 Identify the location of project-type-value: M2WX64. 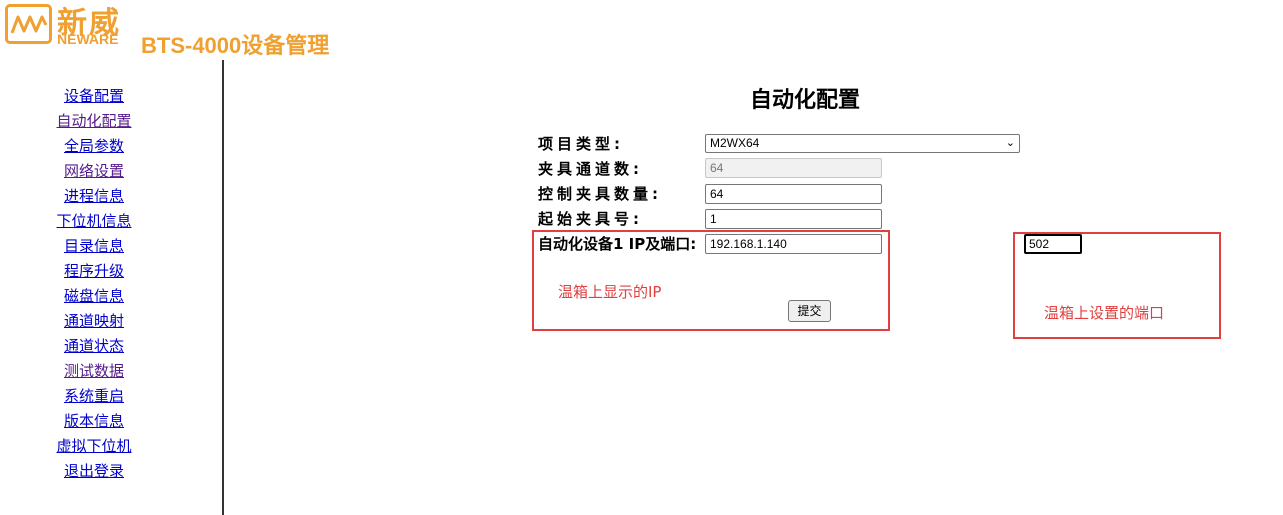
(735, 143).